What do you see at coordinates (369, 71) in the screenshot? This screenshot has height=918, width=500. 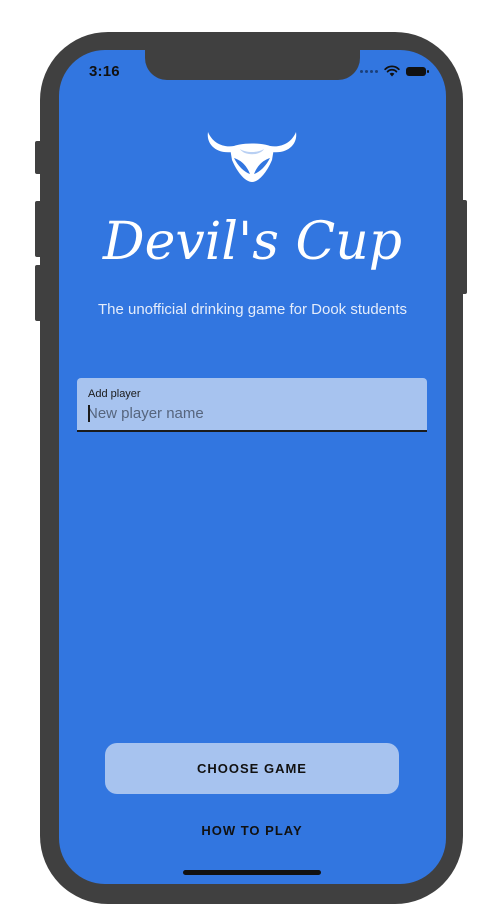 I see `signal-dots-icon` at bounding box center [369, 71].